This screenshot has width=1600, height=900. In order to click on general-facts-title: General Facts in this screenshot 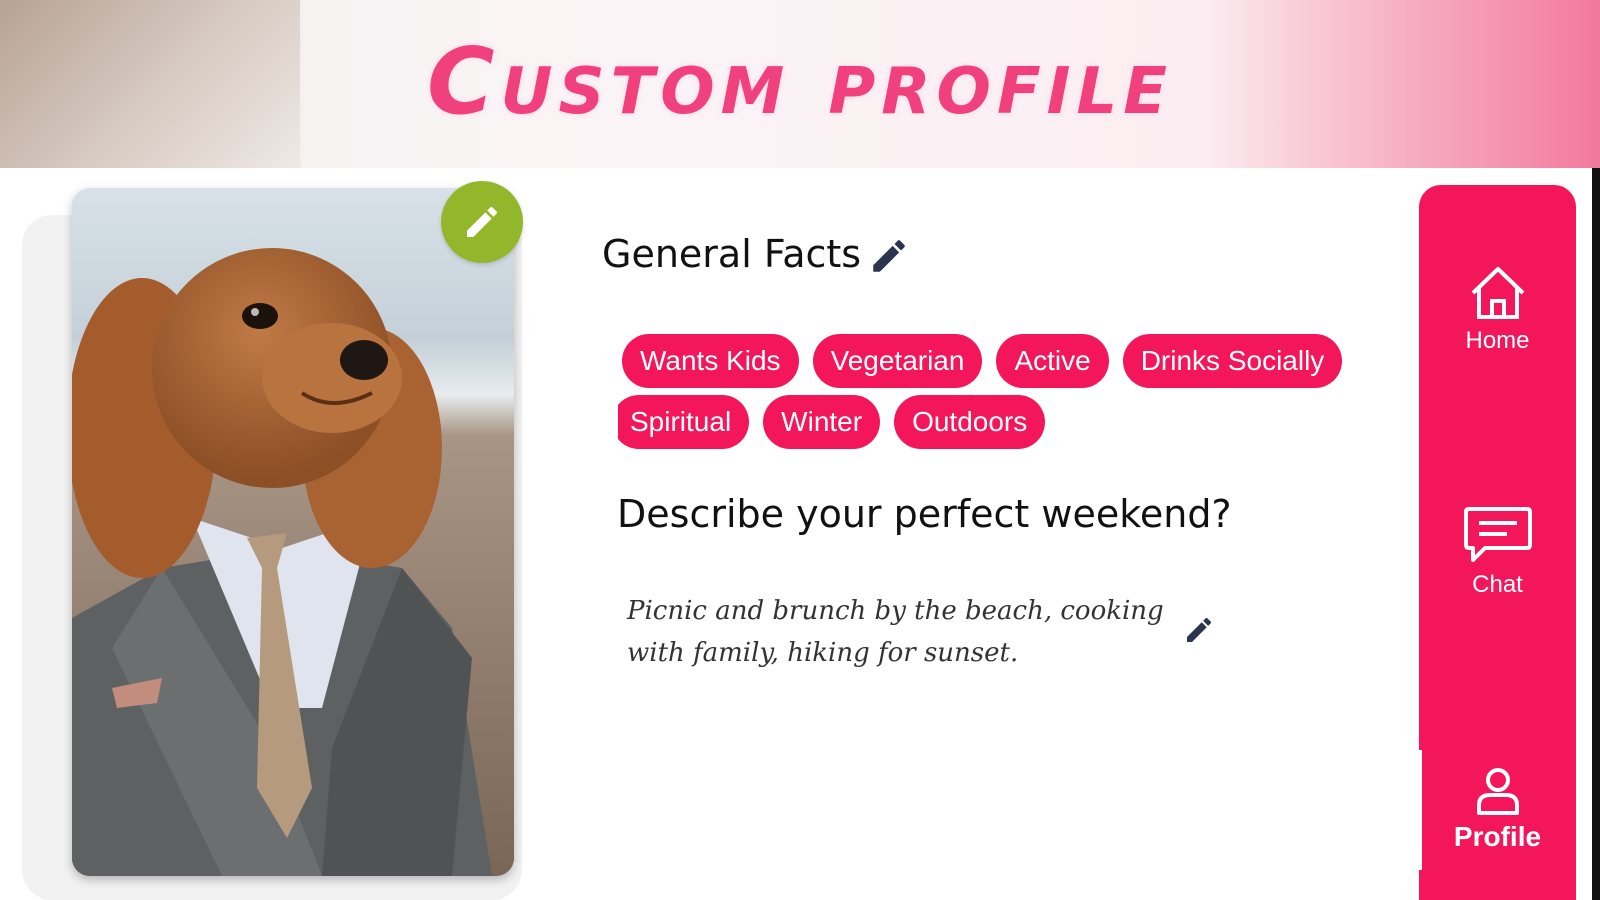, I will do `click(732, 254)`.